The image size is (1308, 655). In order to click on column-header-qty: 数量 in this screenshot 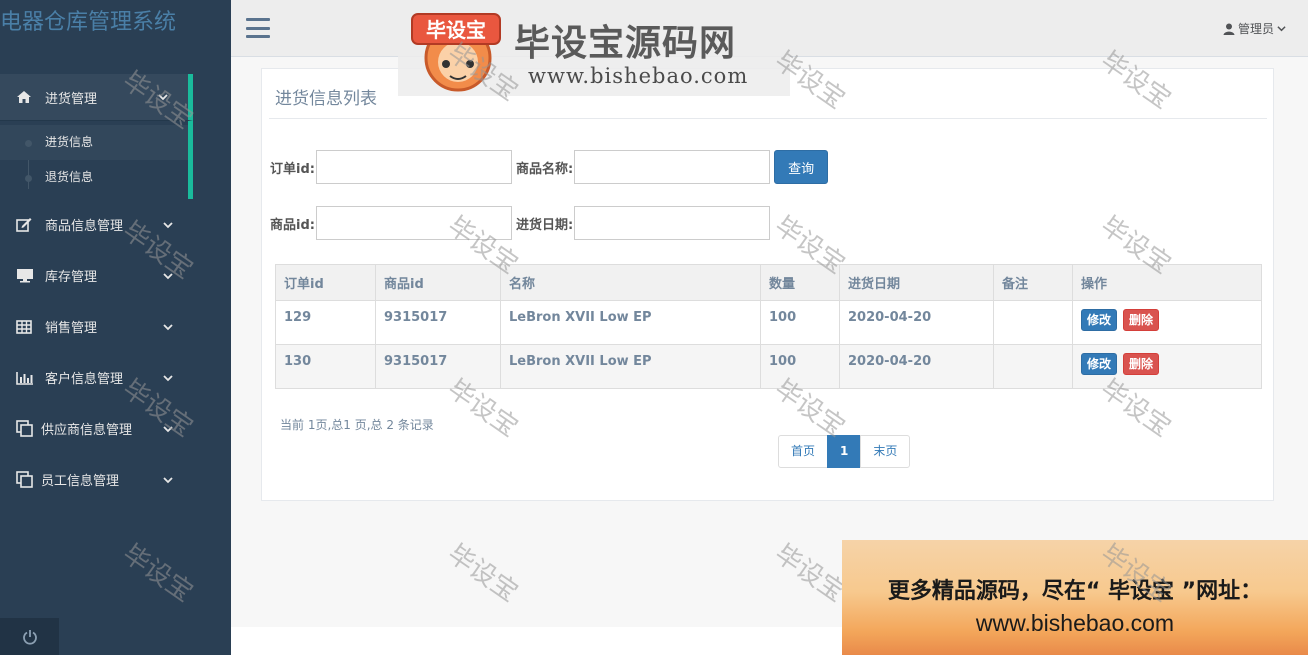, I will do `click(800, 282)`.